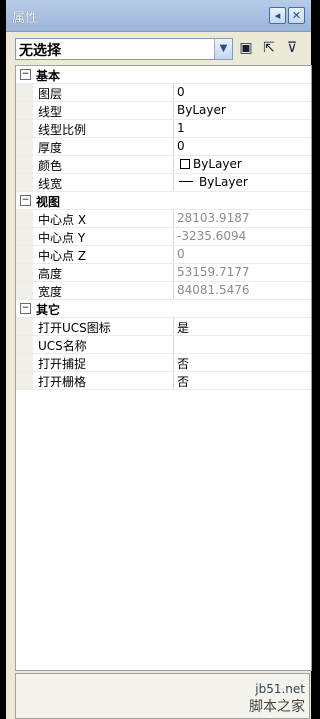  Describe the element at coordinates (185, 164) in the screenshot. I see `color-swatch-icon` at that location.